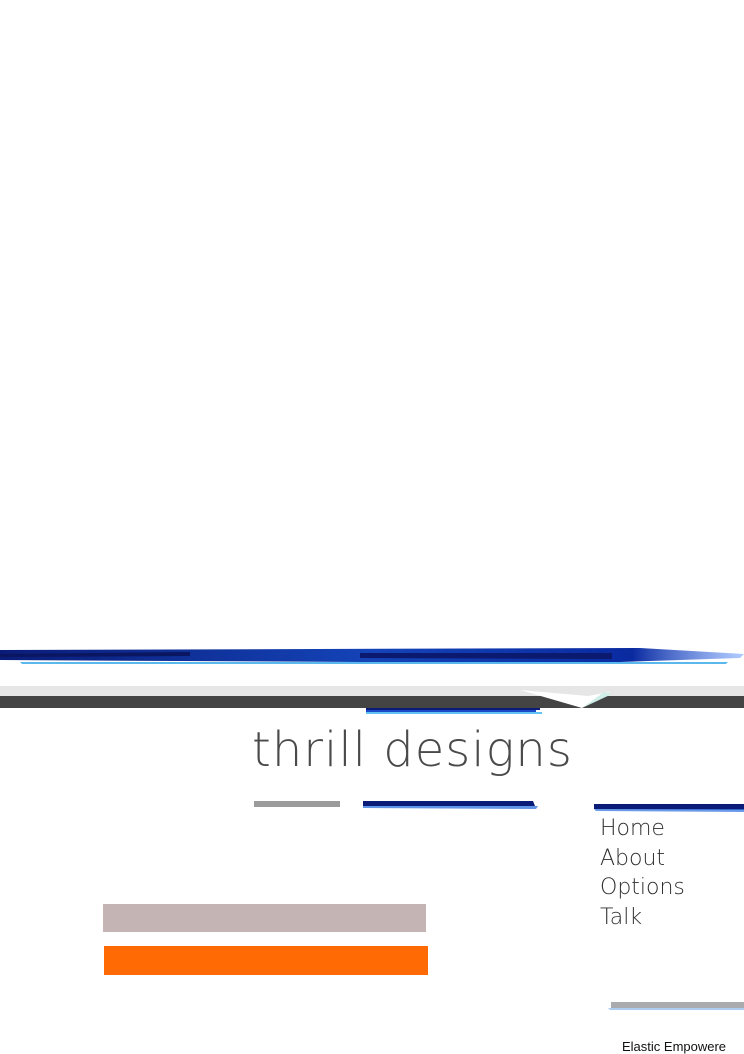 This screenshot has width=744, height=1054. What do you see at coordinates (264, 918) in the screenshot?
I see `rose-color-bar` at bounding box center [264, 918].